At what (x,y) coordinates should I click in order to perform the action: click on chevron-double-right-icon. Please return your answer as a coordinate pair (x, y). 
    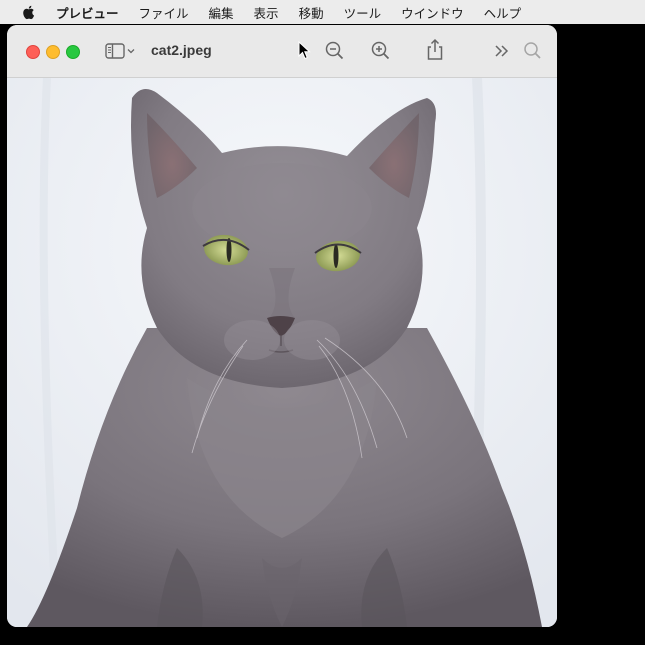
    Looking at the image, I should click on (502, 51).